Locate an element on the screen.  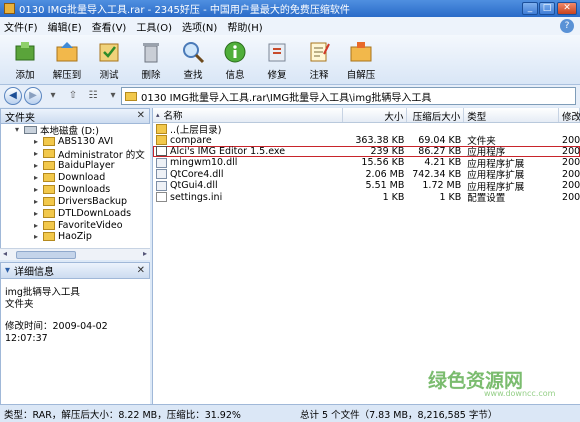
details-panel-title: 详细信息 is located at coordinates (34, 272).